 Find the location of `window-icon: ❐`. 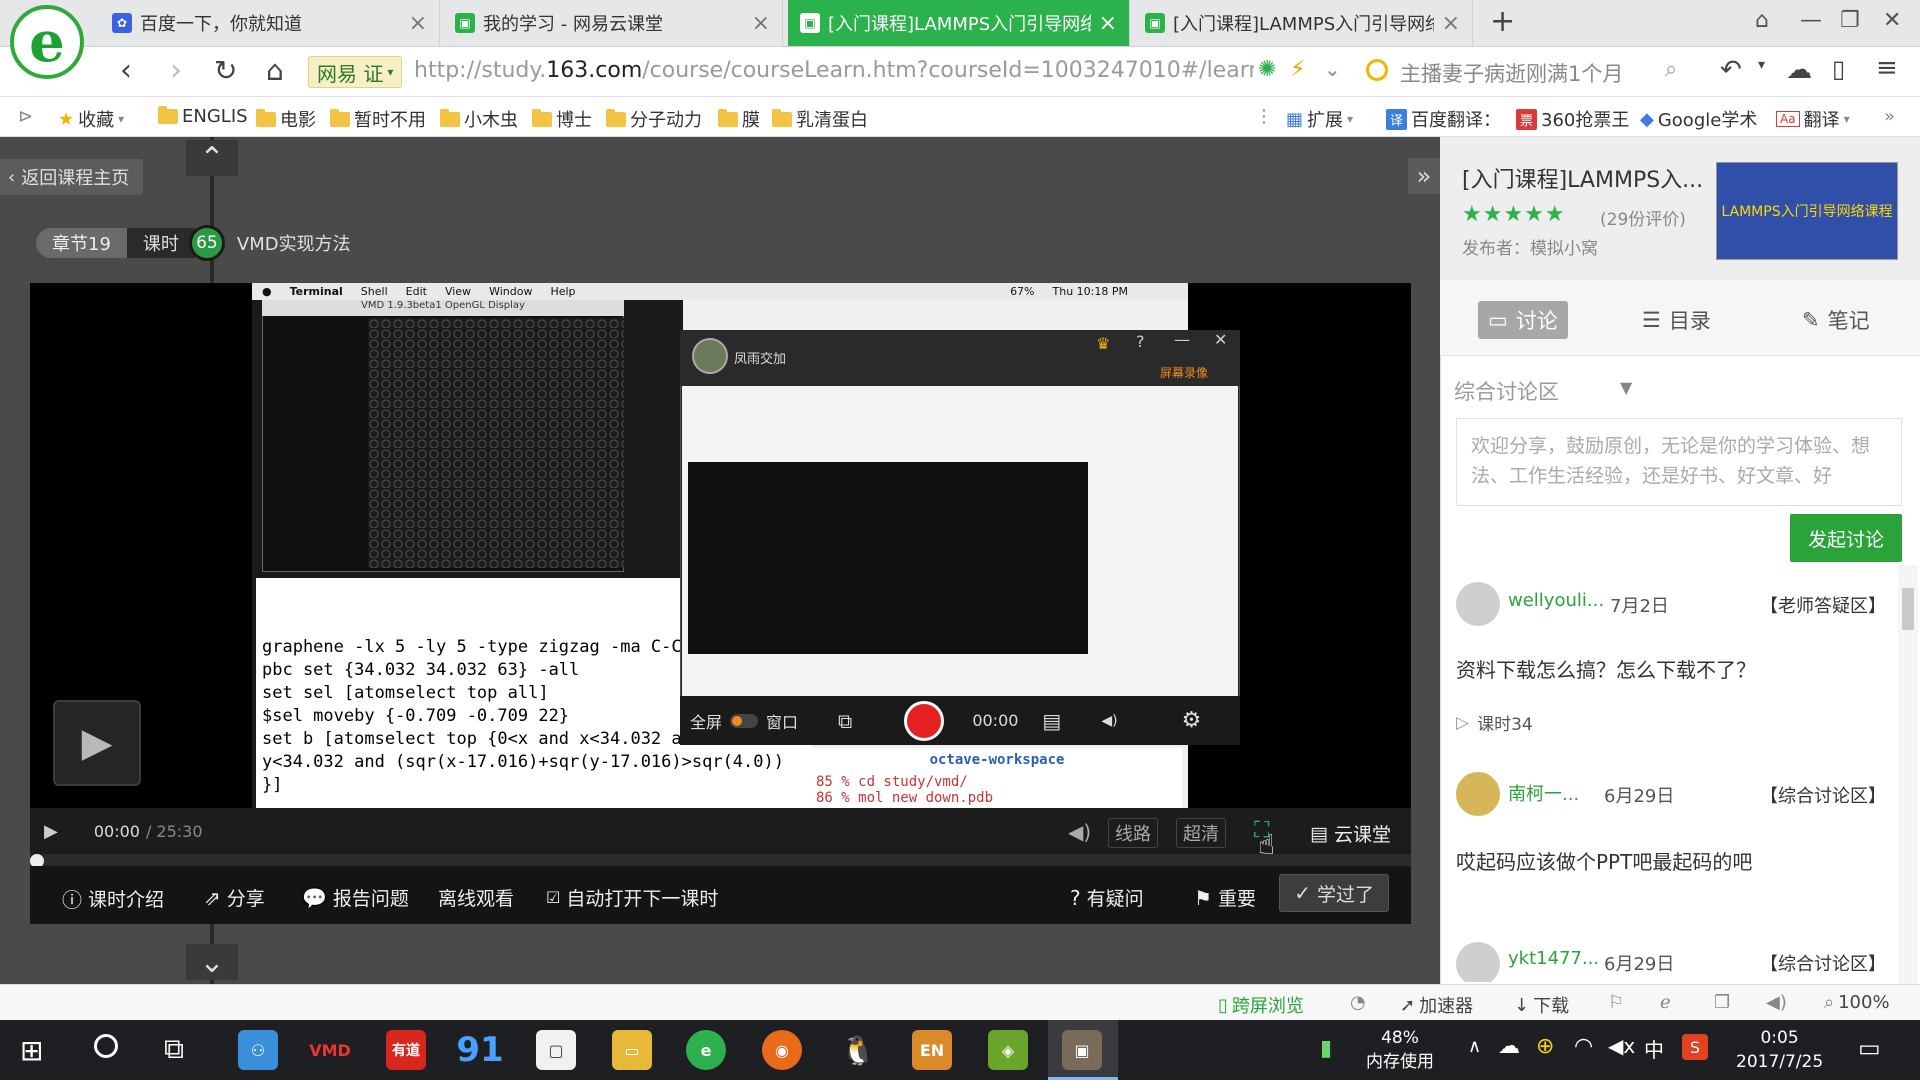

window-icon: ❐ is located at coordinates (1722, 1002).